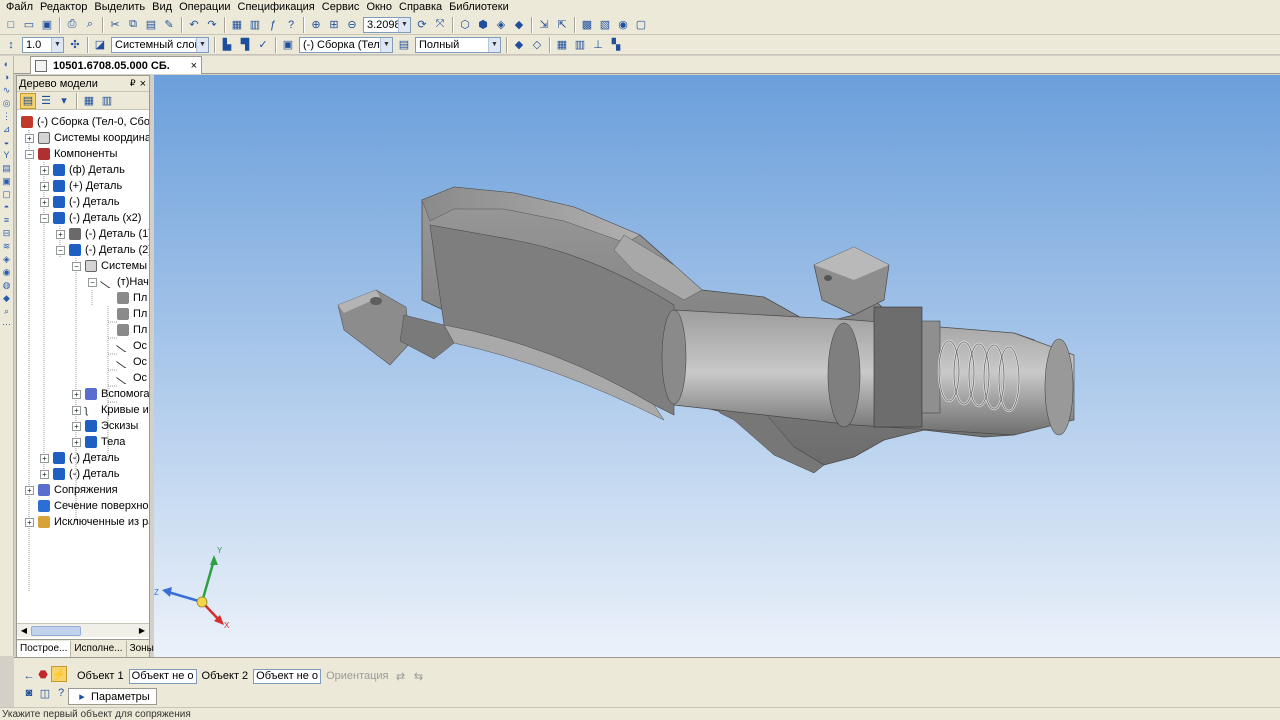 This screenshot has height=720, width=1280. I want to click on tree-dropdown-icon: ▾, so click(64, 101).